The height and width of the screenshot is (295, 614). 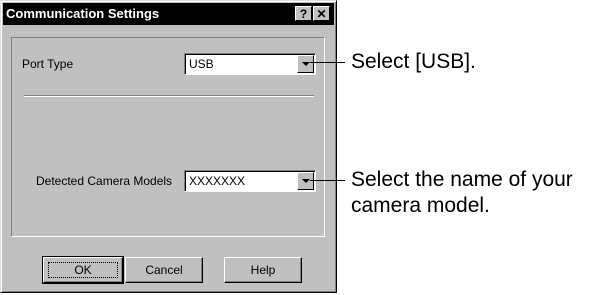 What do you see at coordinates (83, 13) in the screenshot?
I see `dialog-title: Communication Settings` at bounding box center [83, 13].